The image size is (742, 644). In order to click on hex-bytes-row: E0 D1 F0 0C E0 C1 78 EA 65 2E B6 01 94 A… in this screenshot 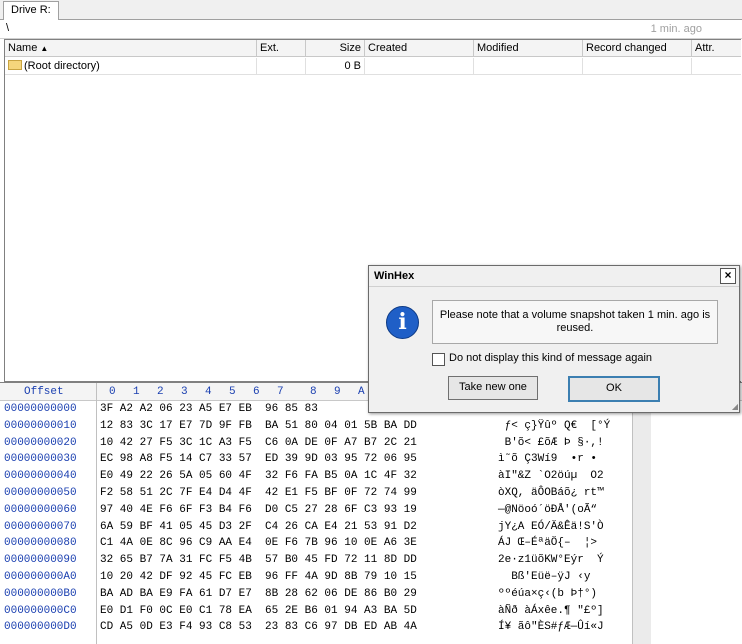, I will do `click(258, 611)`.